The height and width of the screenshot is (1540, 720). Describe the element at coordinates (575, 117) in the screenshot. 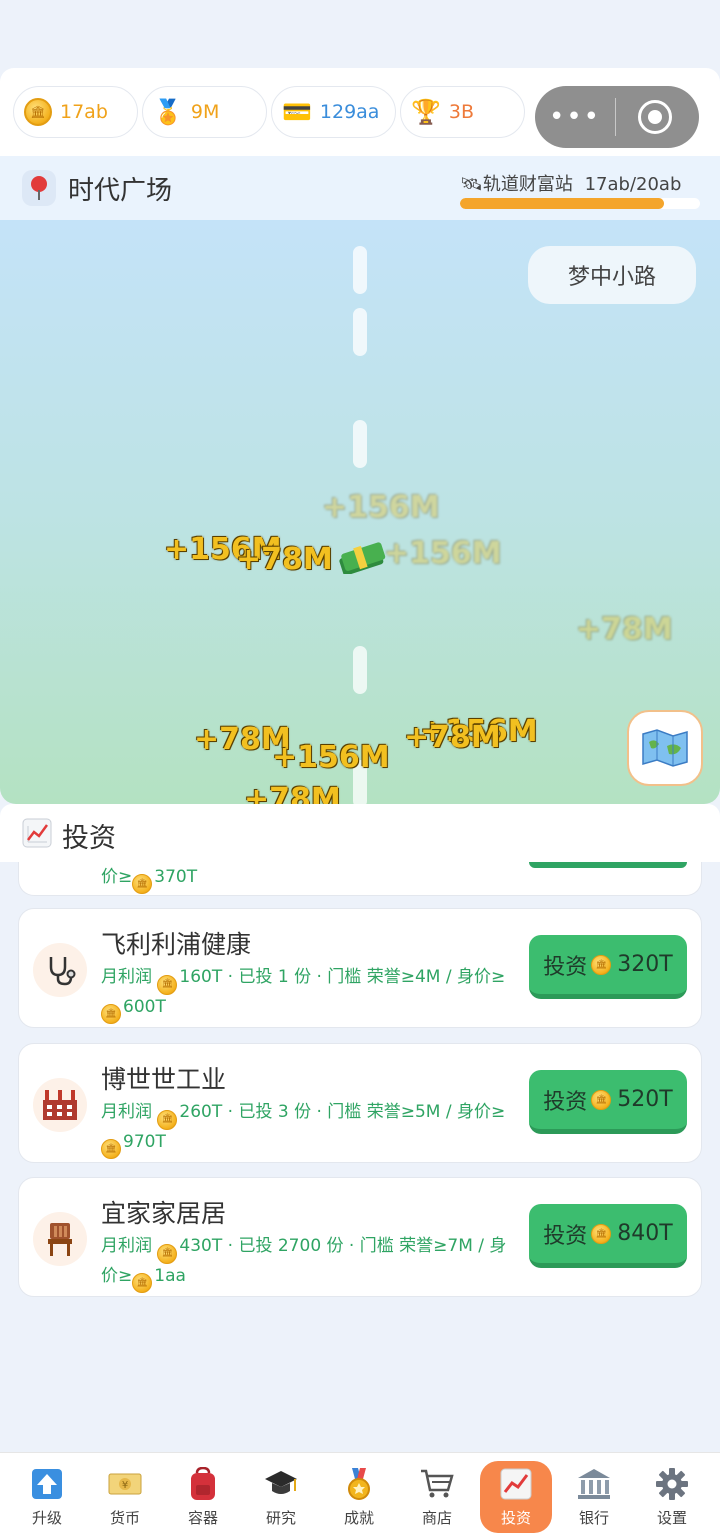

I see `more-button: •••` at that location.